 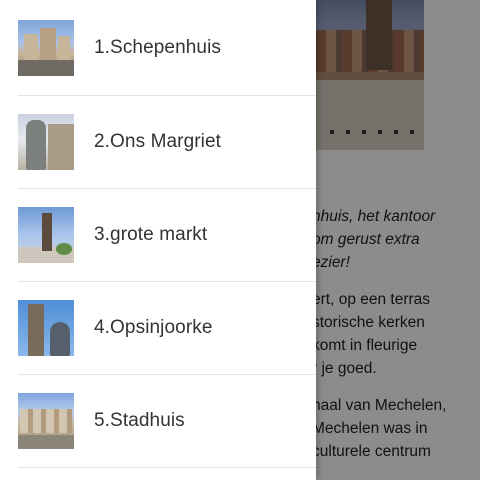 I want to click on drawer-item-grote-markt: 3.grote markt, so click(x=158, y=235).